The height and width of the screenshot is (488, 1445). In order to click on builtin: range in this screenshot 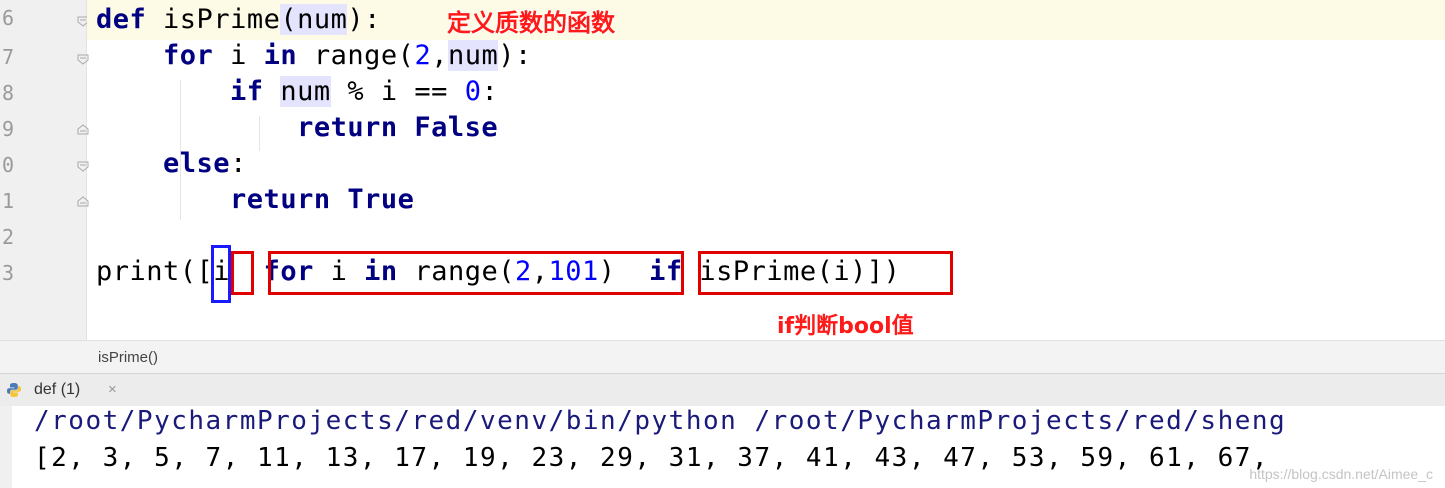, I will do `click(355, 55)`.